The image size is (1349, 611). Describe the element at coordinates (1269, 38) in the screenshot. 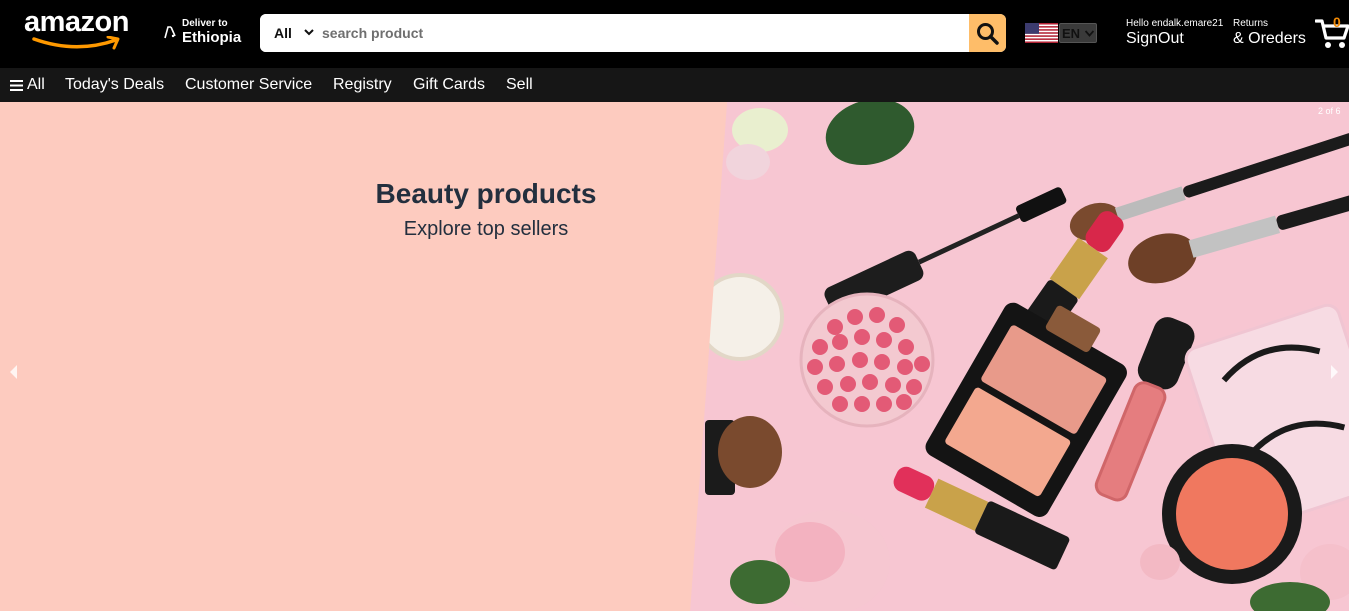

I see `orders-label: & Oreders` at that location.